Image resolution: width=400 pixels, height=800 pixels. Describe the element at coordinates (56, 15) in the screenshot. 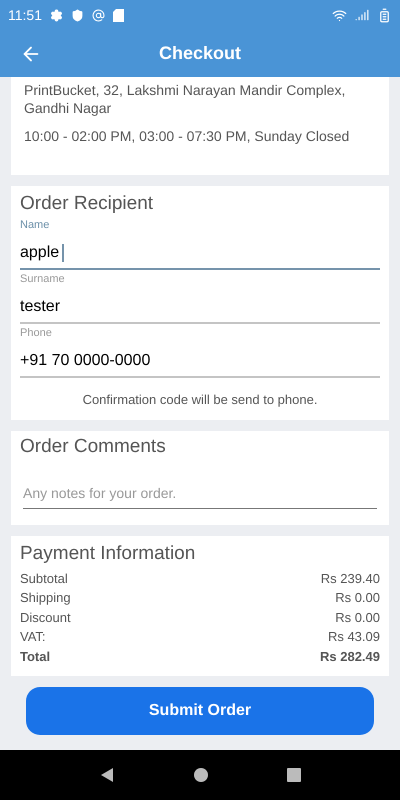

I see `gear-icon` at that location.